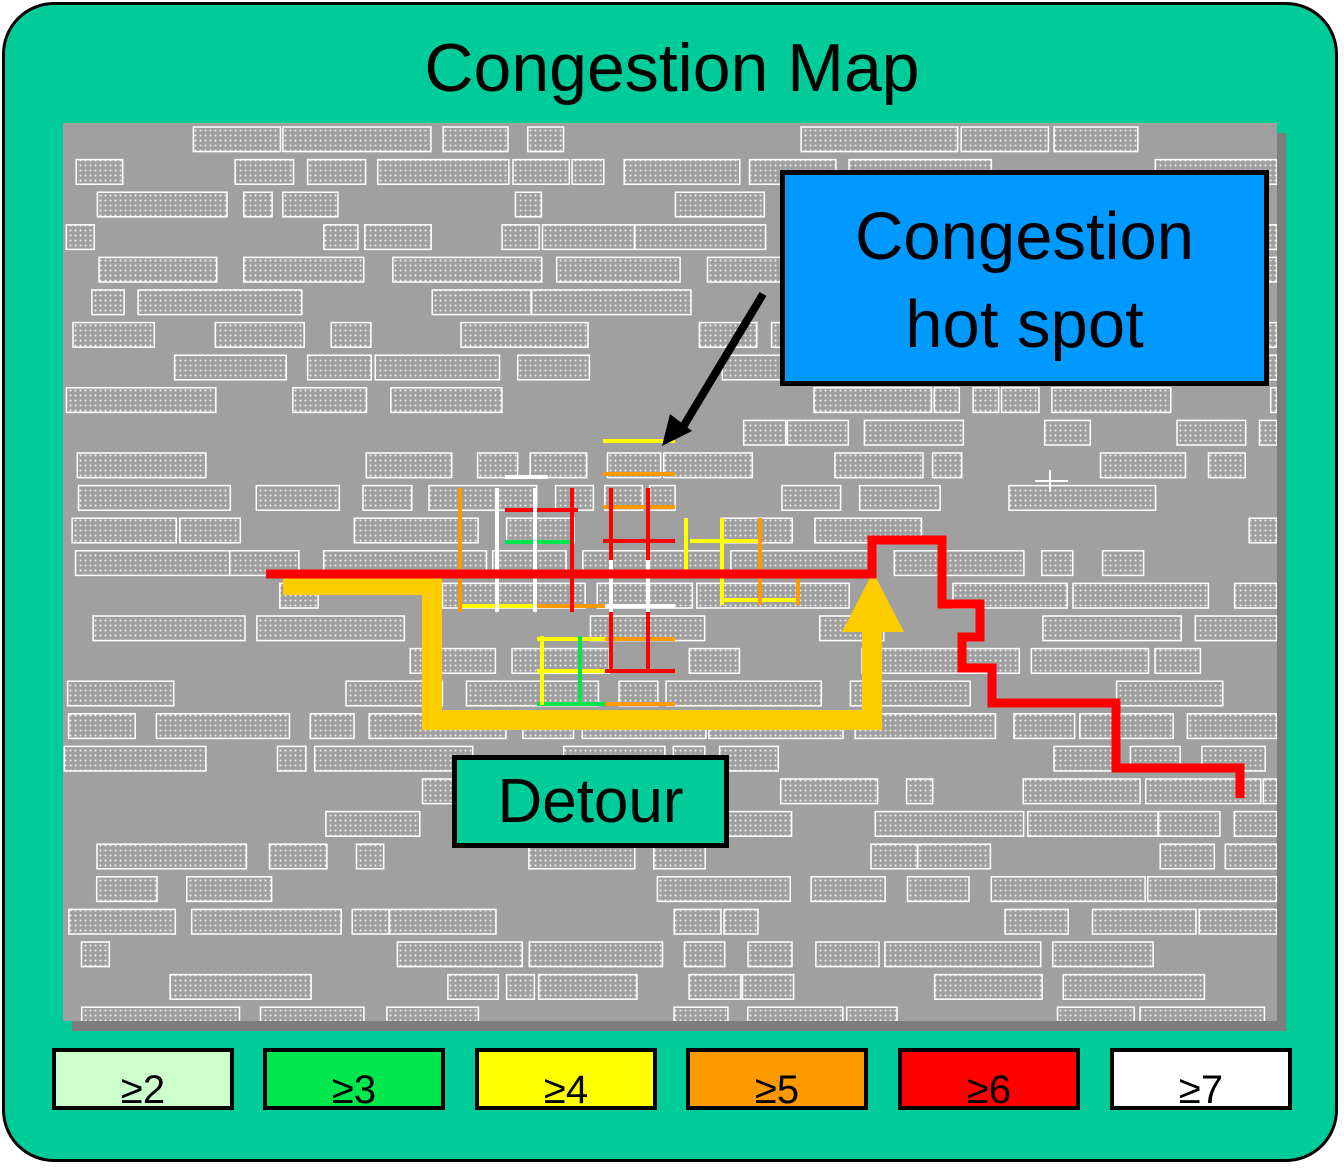  I want to click on legend-item: ≥7, so click(1201, 1080).